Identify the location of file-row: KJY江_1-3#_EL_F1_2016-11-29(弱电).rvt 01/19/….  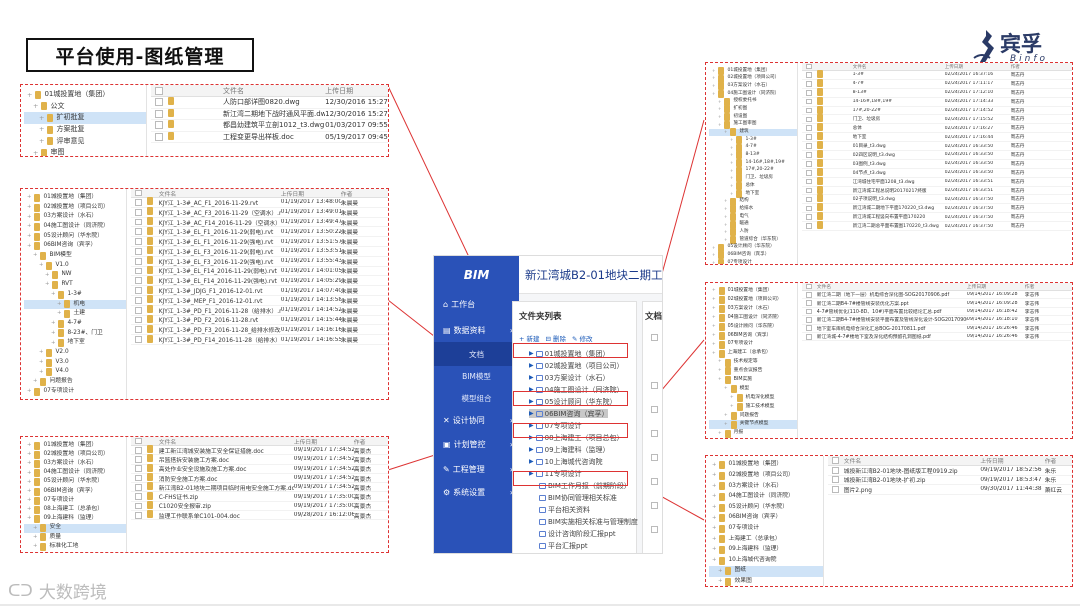
(259, 232).